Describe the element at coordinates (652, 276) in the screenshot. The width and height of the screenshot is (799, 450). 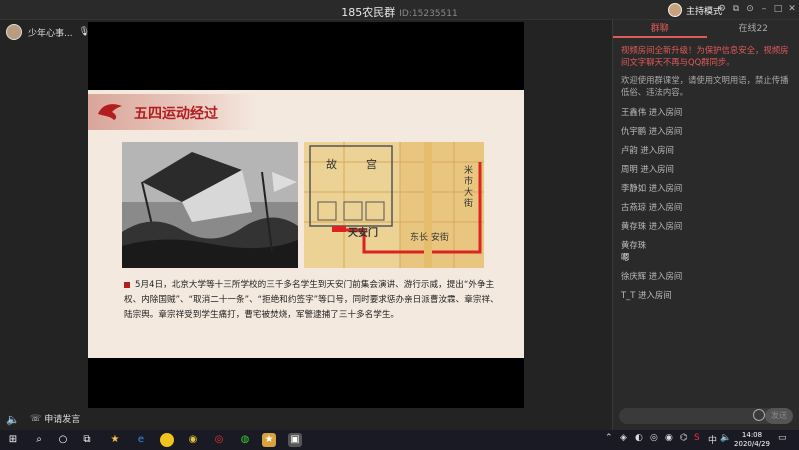
I see `join-message: 徐庆辉 进入房间` at that location.